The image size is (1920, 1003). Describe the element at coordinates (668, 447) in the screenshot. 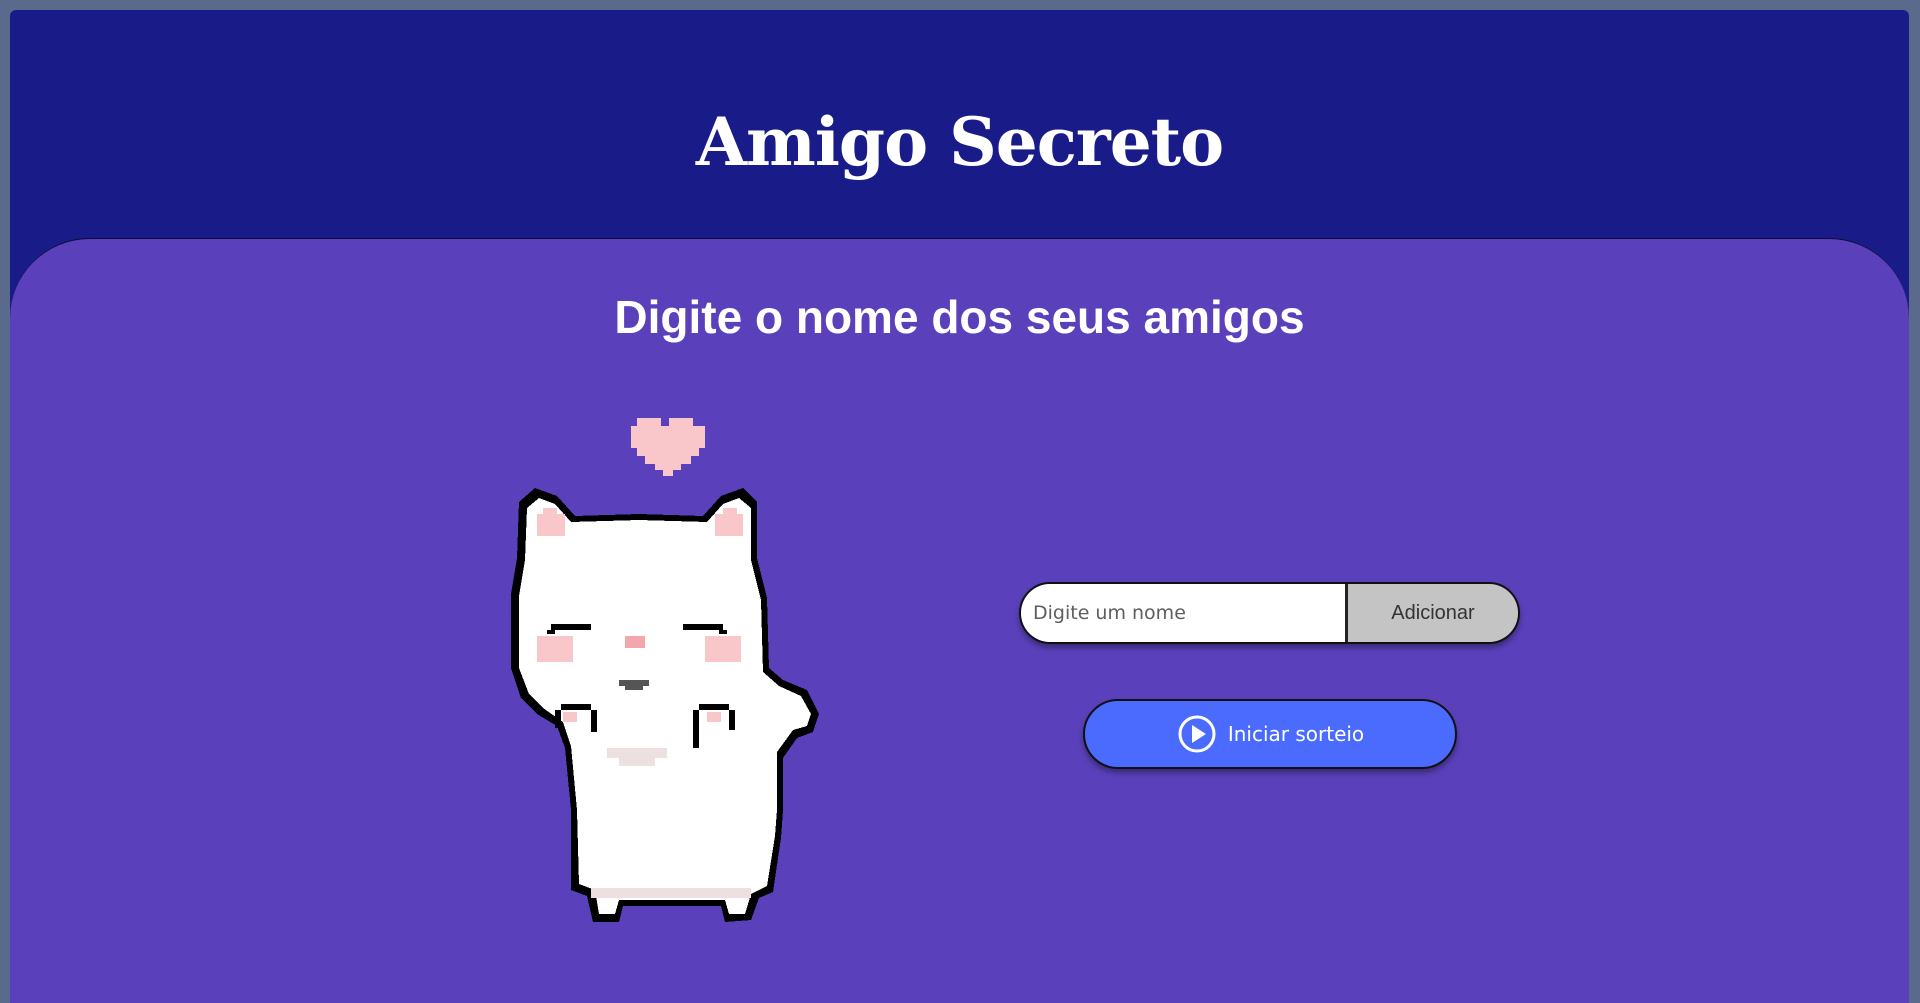

I see `heart-icon` at that location.